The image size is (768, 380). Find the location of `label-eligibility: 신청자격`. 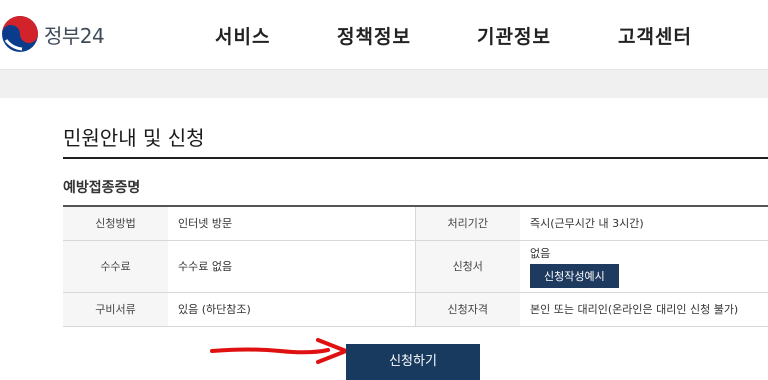

label-eligibility: 신청자격 is located at coordinates (467, 309).